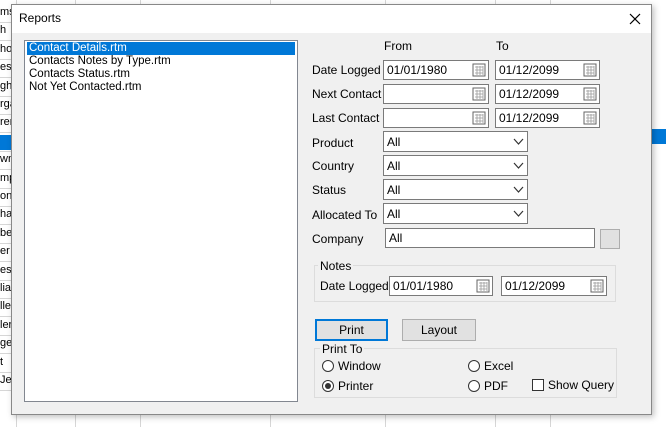  I want to click on next-contact-label: Next Contact, so click(347, 94).